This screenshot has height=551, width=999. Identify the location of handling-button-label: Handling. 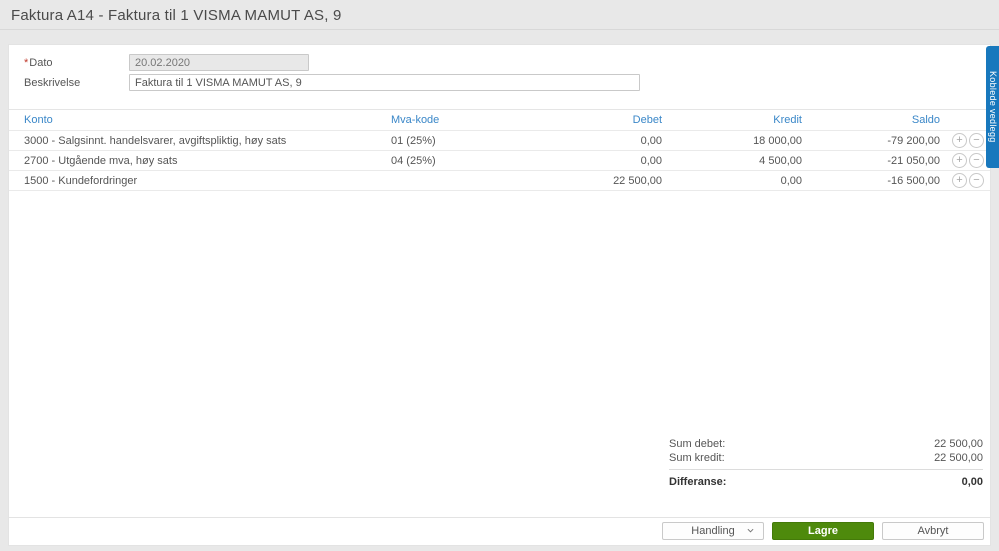
(713, 531).